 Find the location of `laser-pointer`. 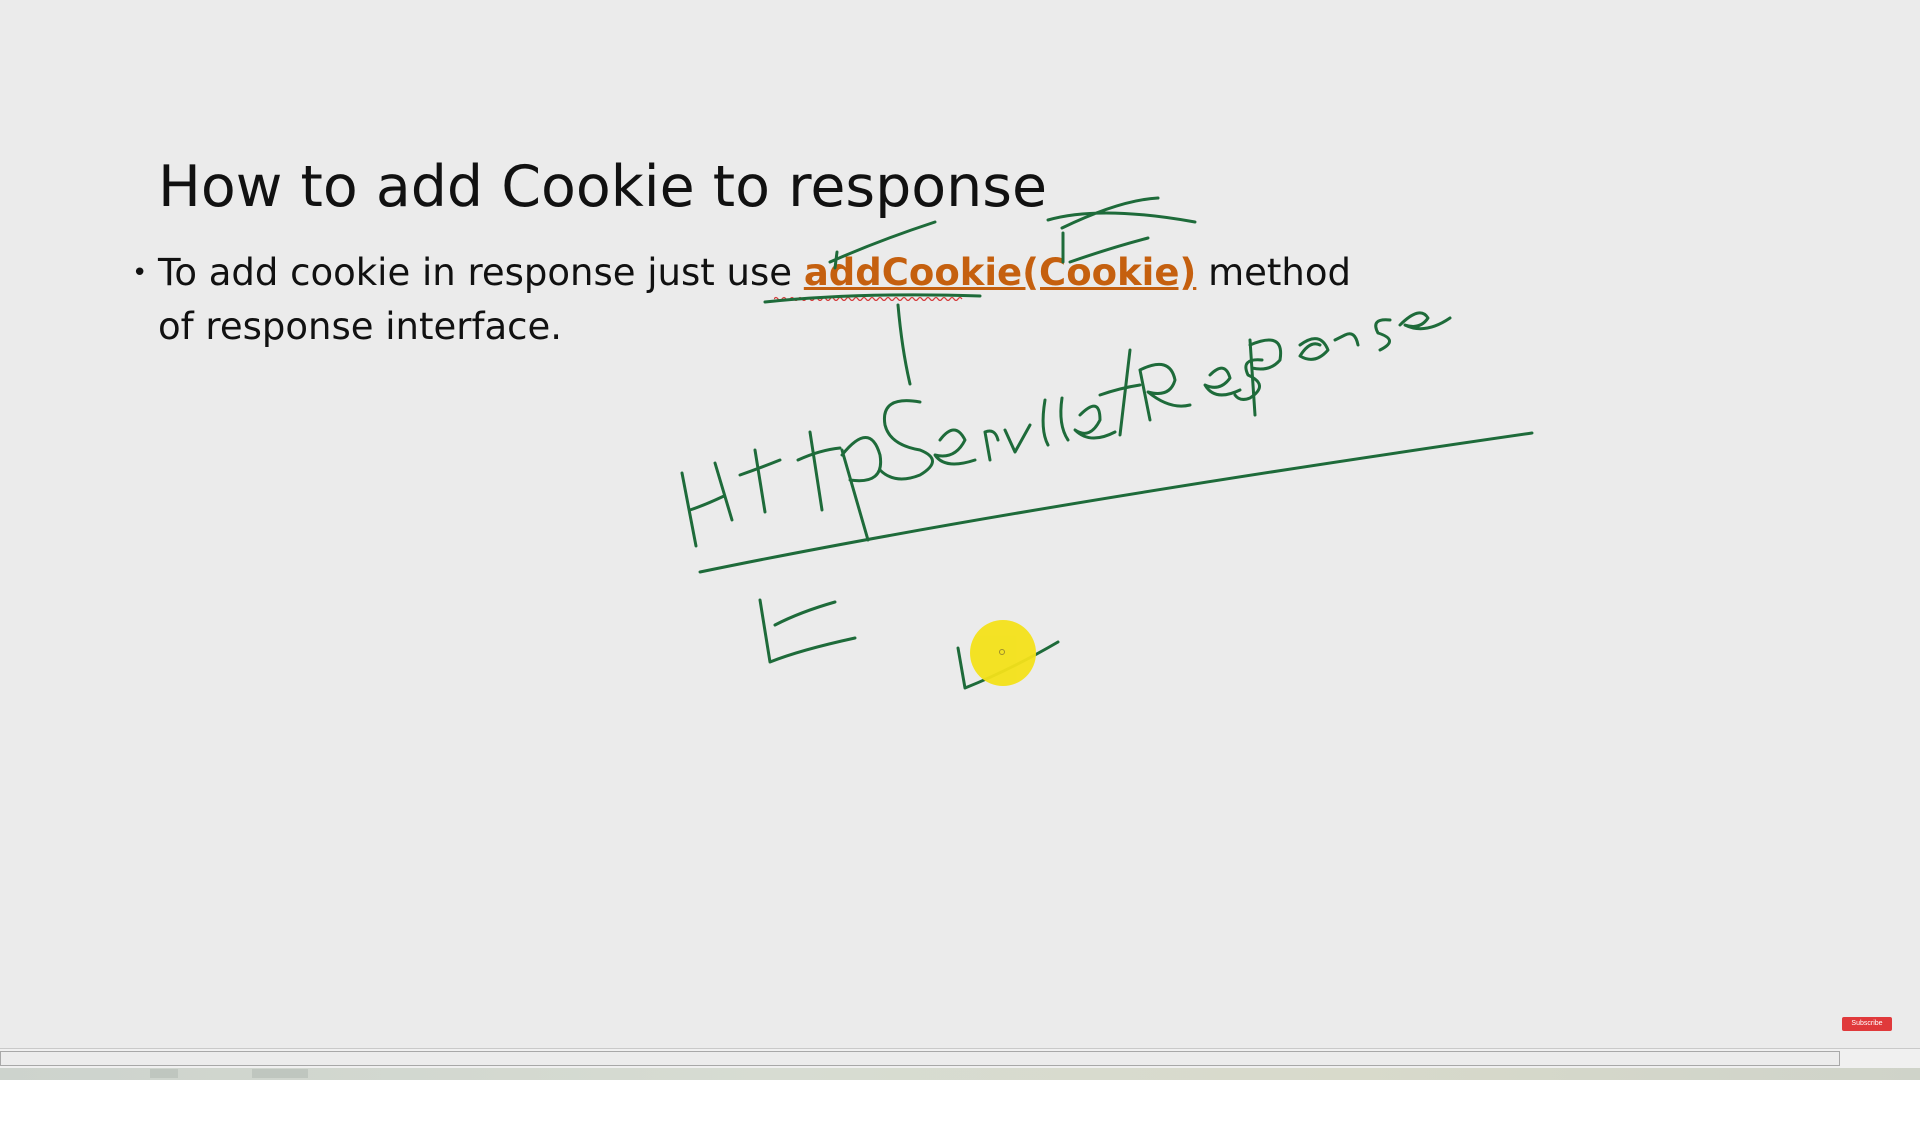

laser-pointer is located at coordinates (1003, 653).